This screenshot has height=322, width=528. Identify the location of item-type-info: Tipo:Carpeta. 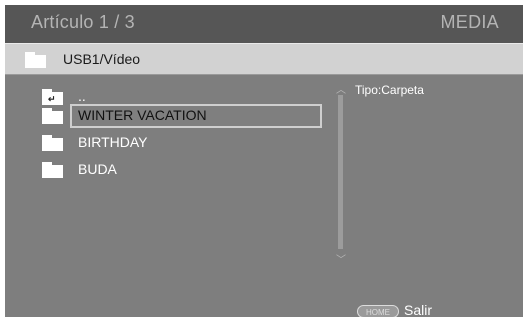
(389, 90).